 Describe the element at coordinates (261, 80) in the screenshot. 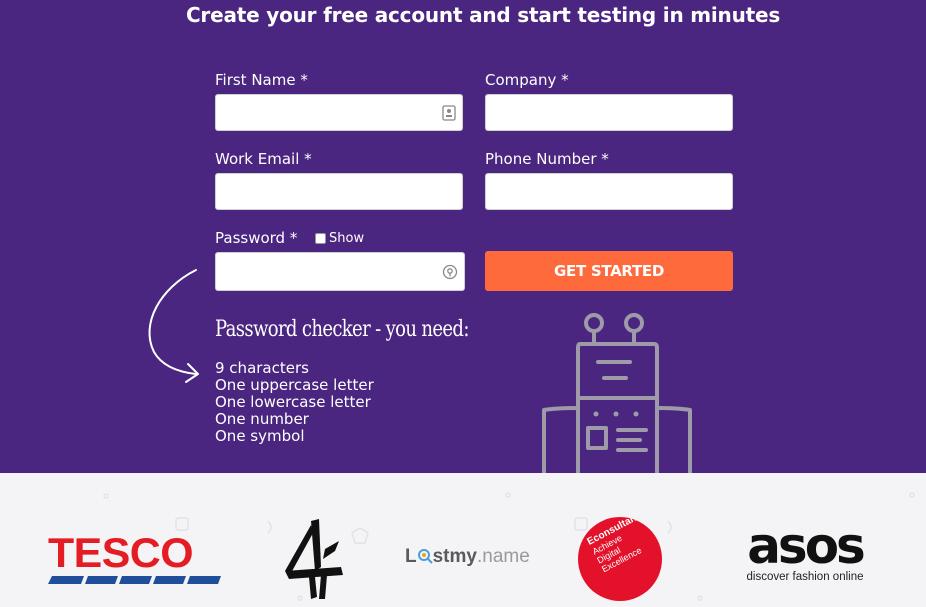

I see `first-name-label: First Name *` at that location.